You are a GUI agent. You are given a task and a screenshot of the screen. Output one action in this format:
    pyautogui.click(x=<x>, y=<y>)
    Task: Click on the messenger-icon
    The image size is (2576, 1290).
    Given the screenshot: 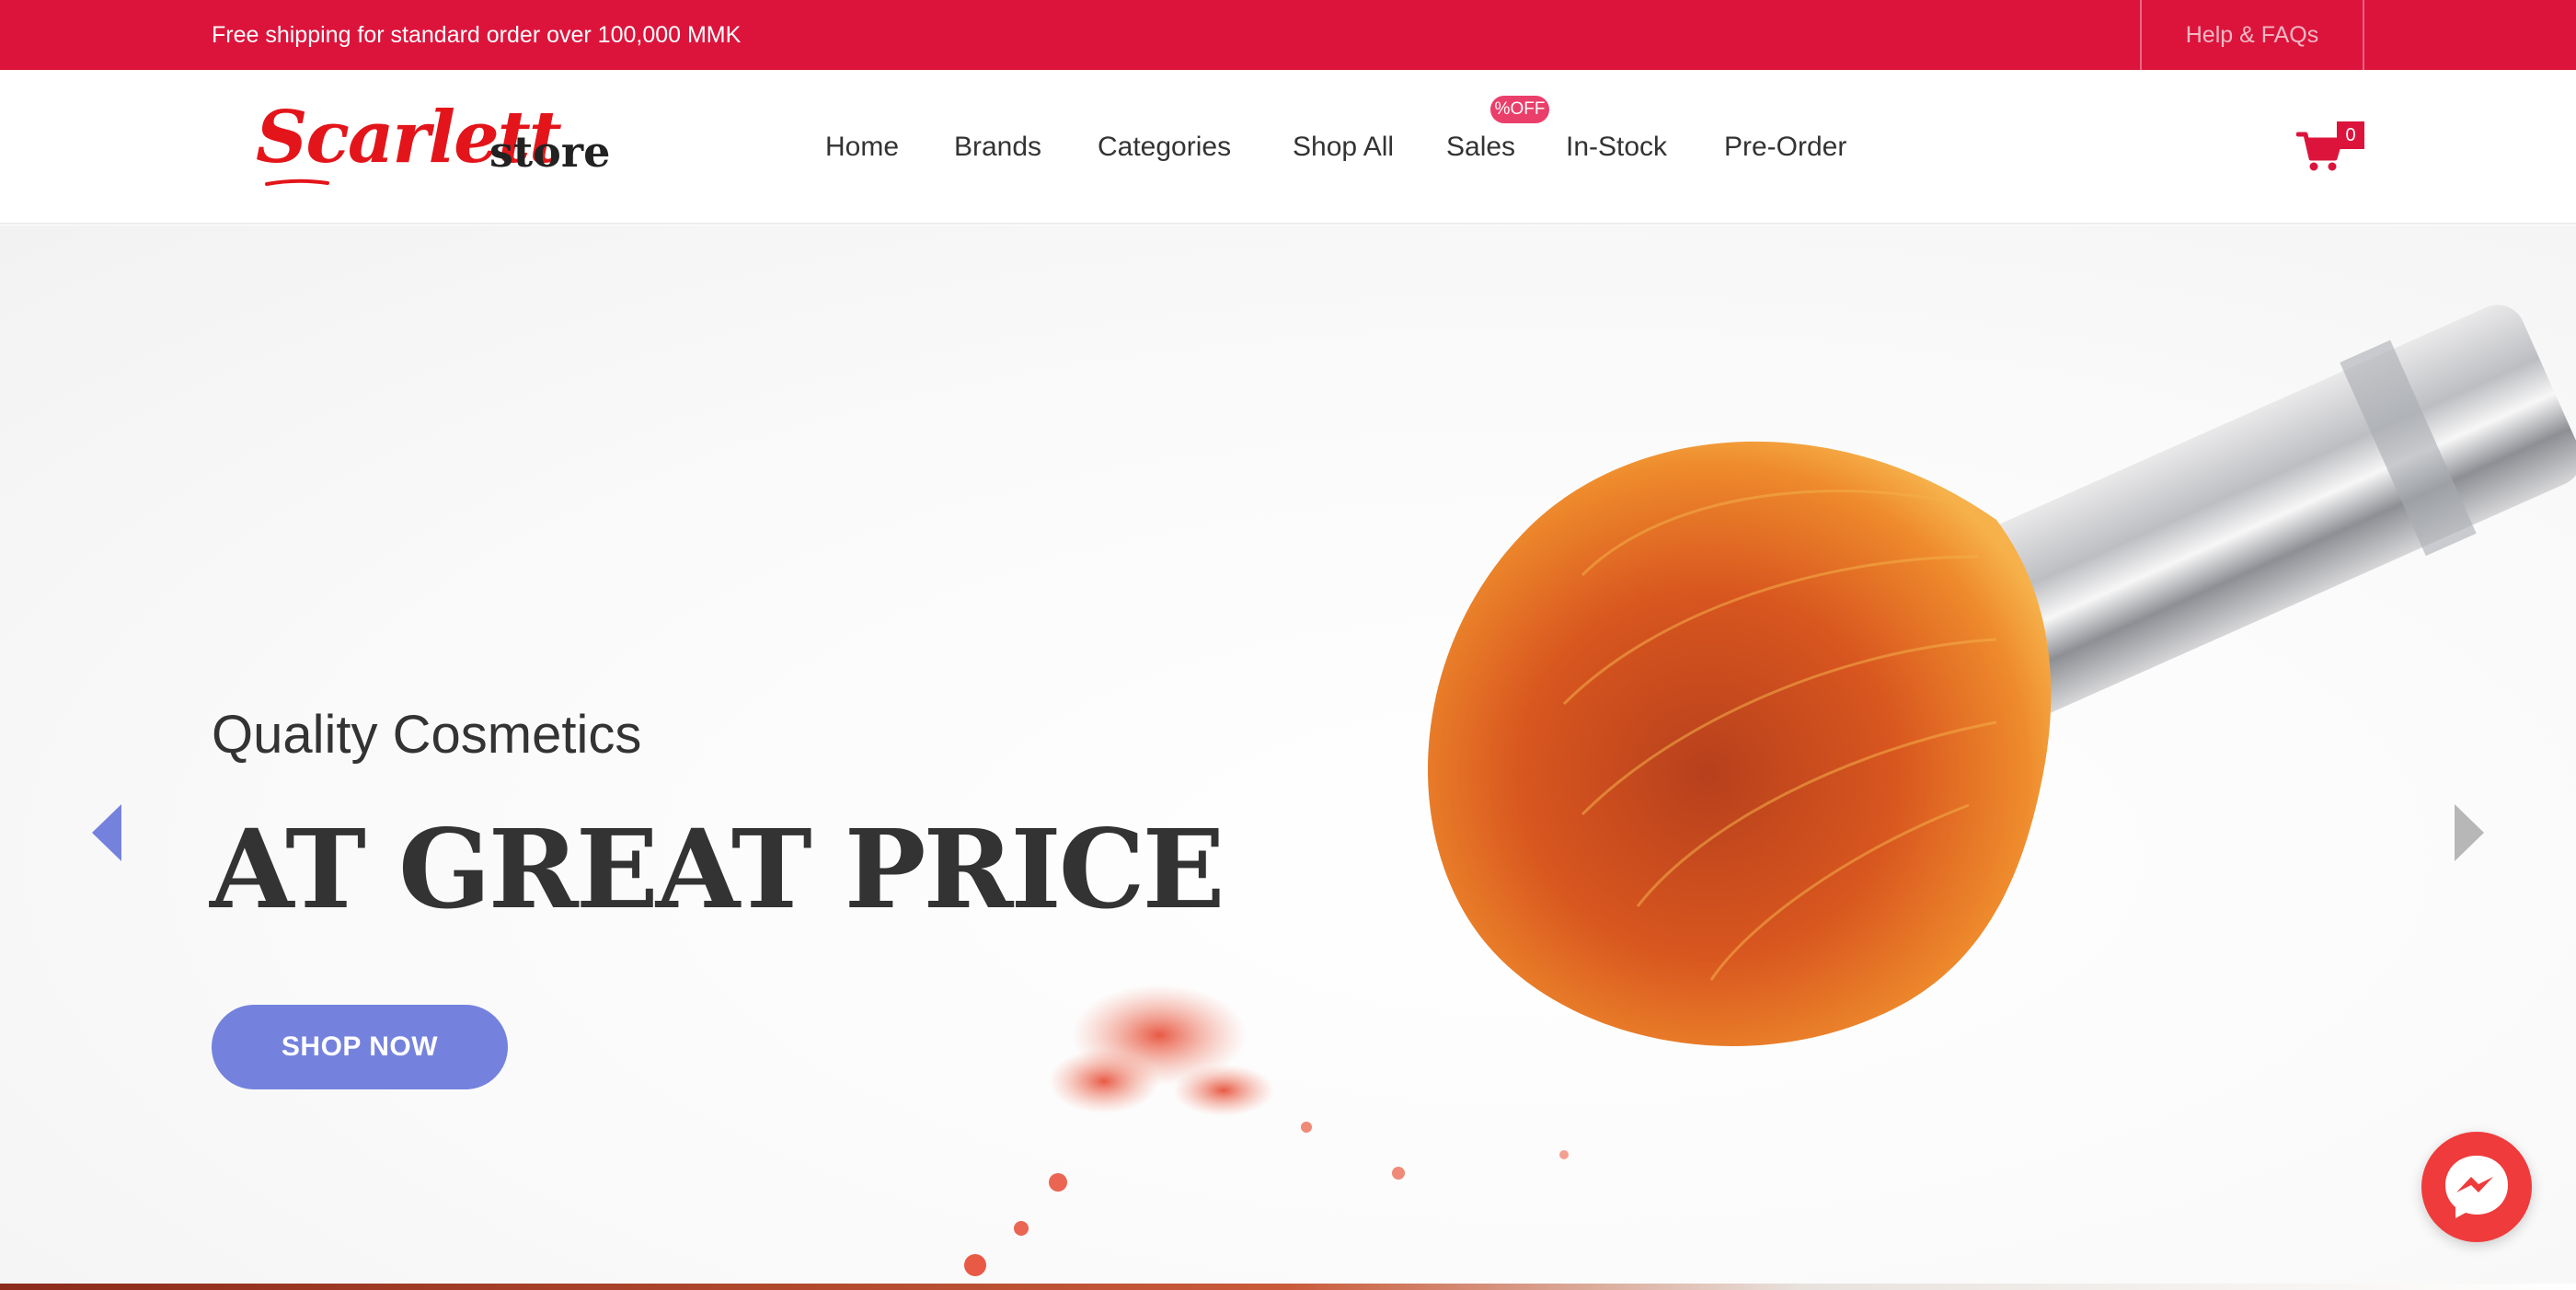 What is the action you would take?
    pyautogui.click(x=2476, y=1187)
    